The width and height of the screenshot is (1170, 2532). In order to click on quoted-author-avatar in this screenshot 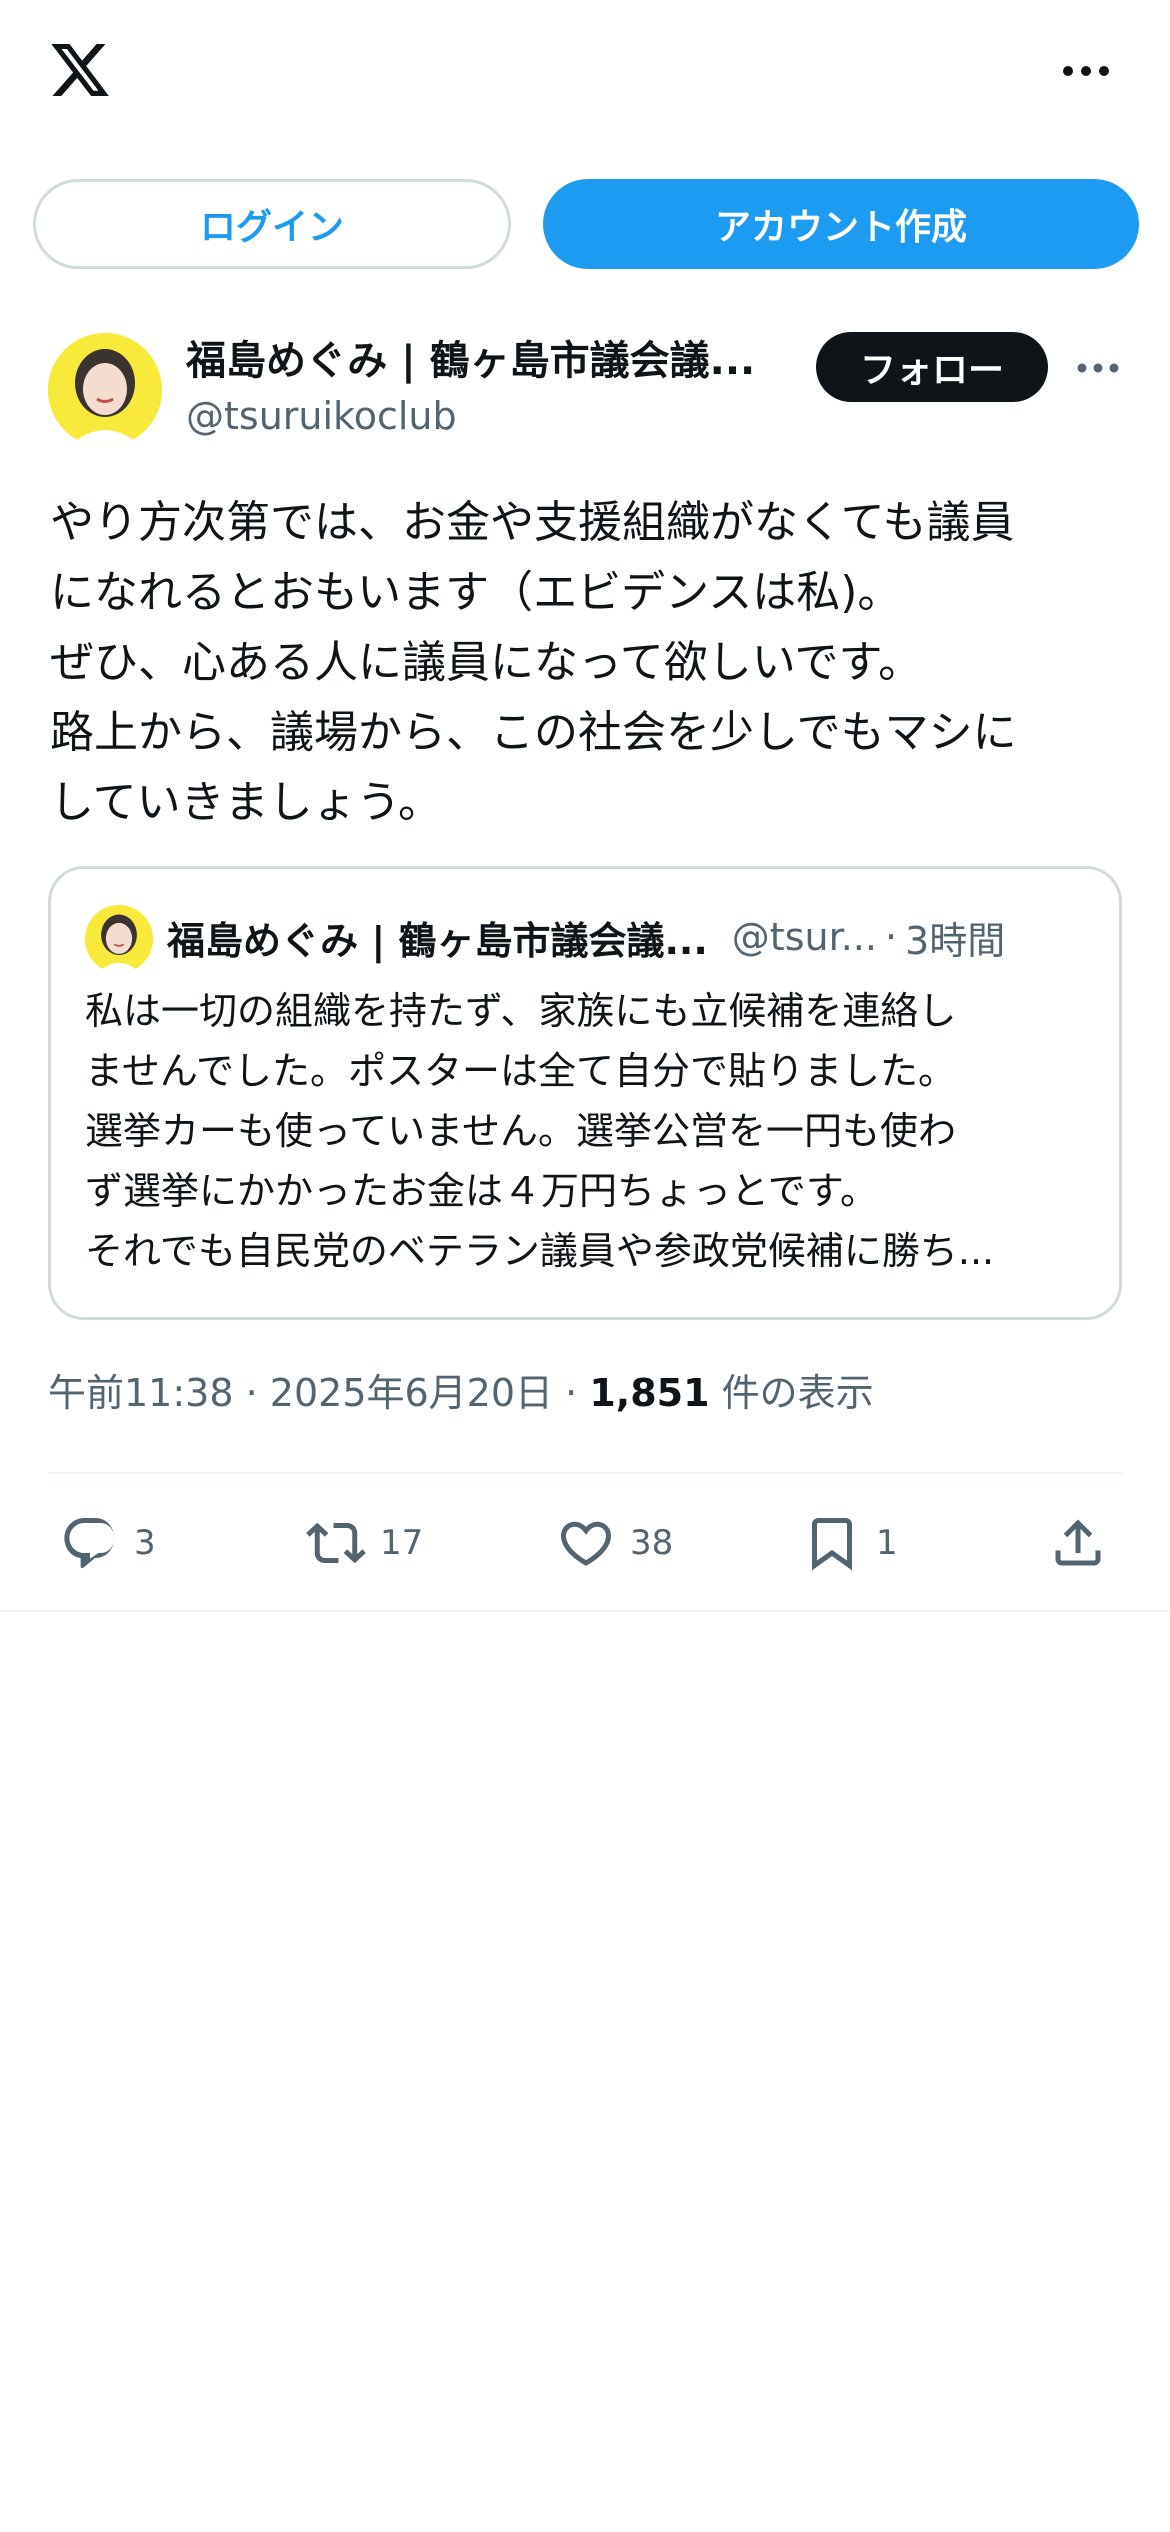, I will do `click(119, 939)`.